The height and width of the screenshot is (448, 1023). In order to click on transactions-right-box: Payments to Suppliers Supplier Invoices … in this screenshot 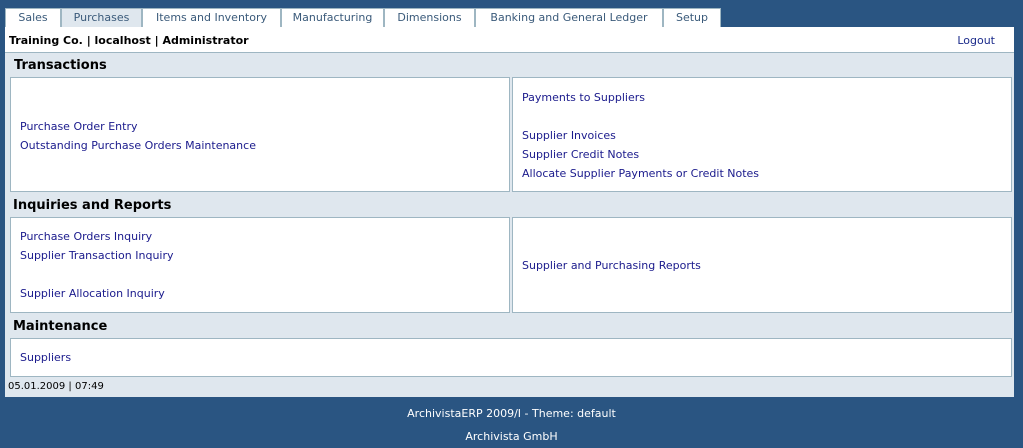, I will do `click(762, 134)`.